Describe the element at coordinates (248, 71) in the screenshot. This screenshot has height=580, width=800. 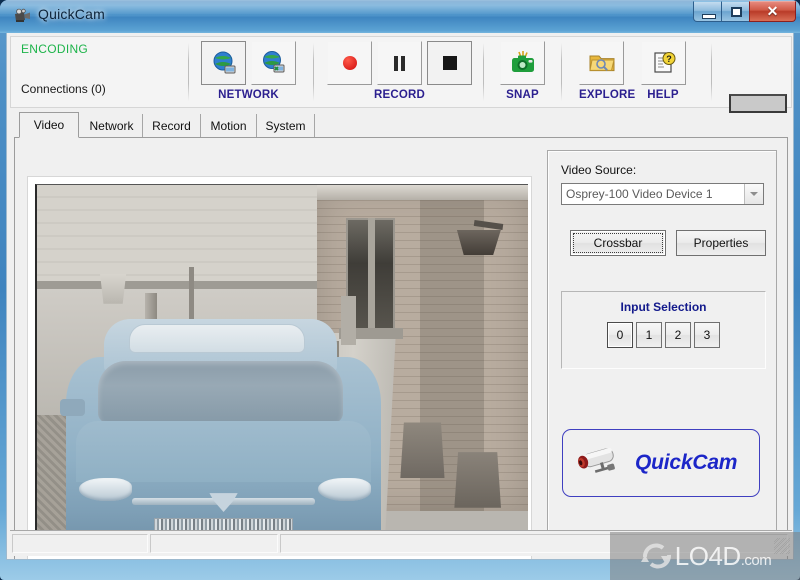
I see `toolbar-group-network: NETWORK` at that location.